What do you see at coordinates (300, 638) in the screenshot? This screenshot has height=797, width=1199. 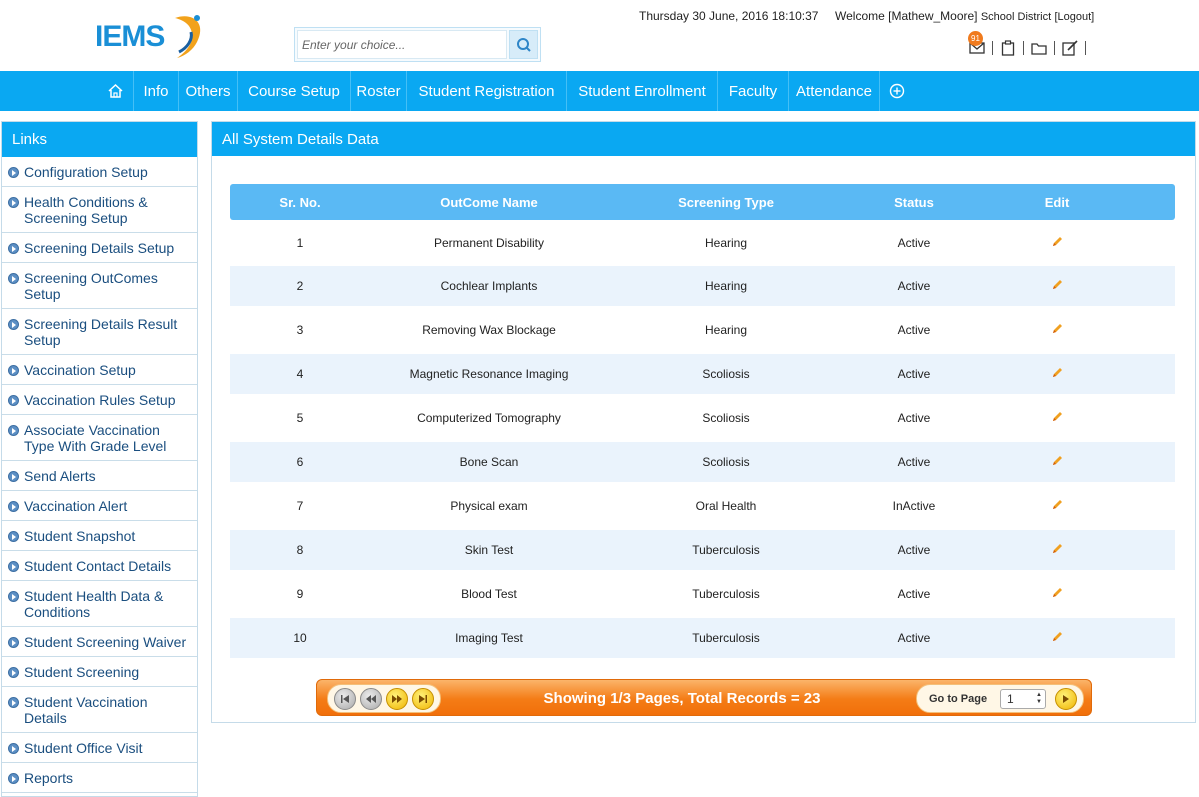 I see `cell-sr-no: 10` at bounding box center [300, 638].